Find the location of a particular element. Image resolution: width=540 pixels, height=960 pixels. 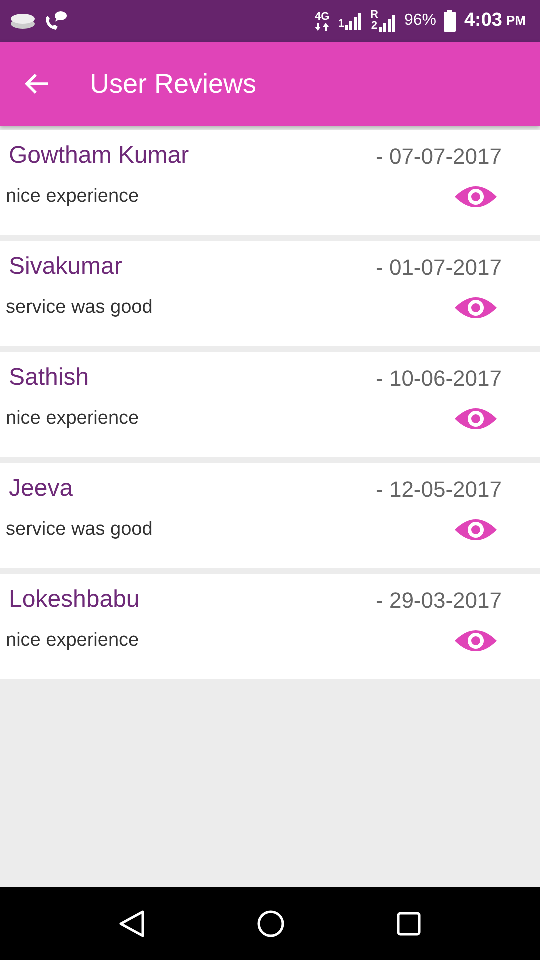

home-icon is located at coordinates (271, 924).